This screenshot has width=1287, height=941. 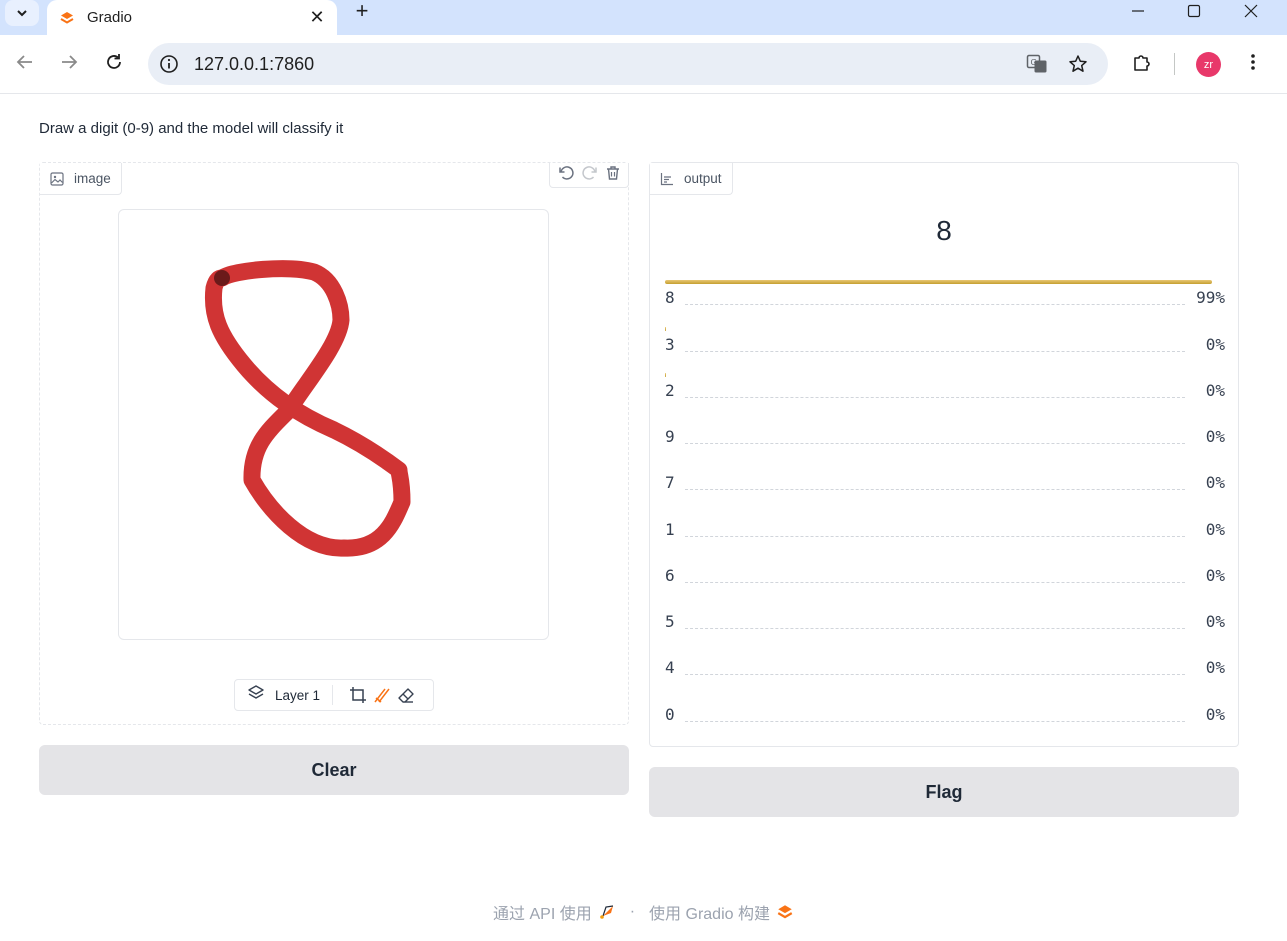 I want to click on confidence-row: 2 0%, so click(x=945, y=389).